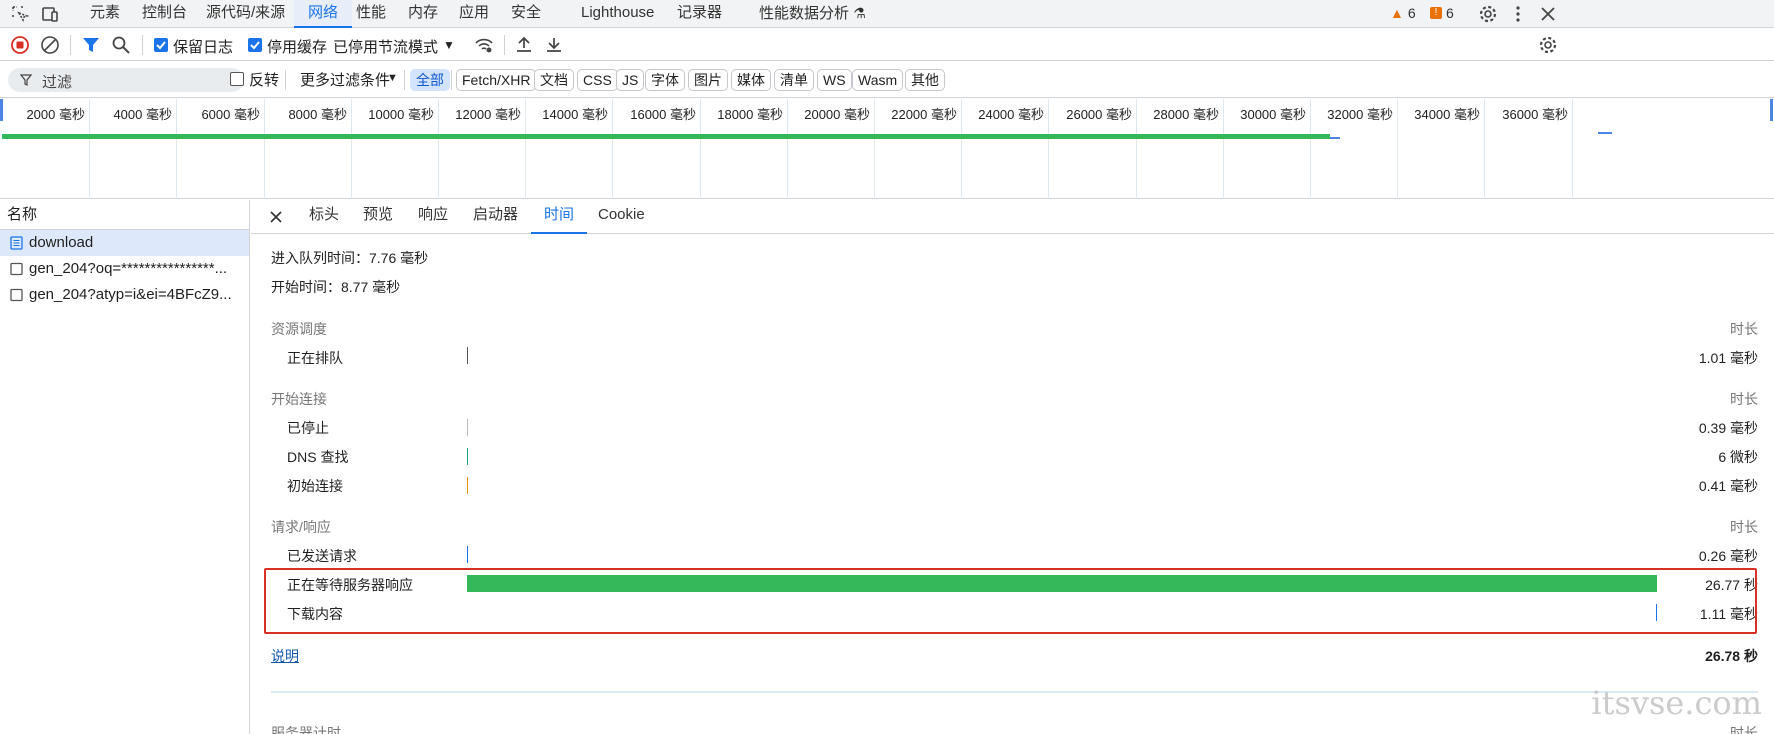  What do you see at coordinates (750, 114) in the screenshot?
I see `overview-tick-label: 18000 毫秒` at bounding box center [750, 114].